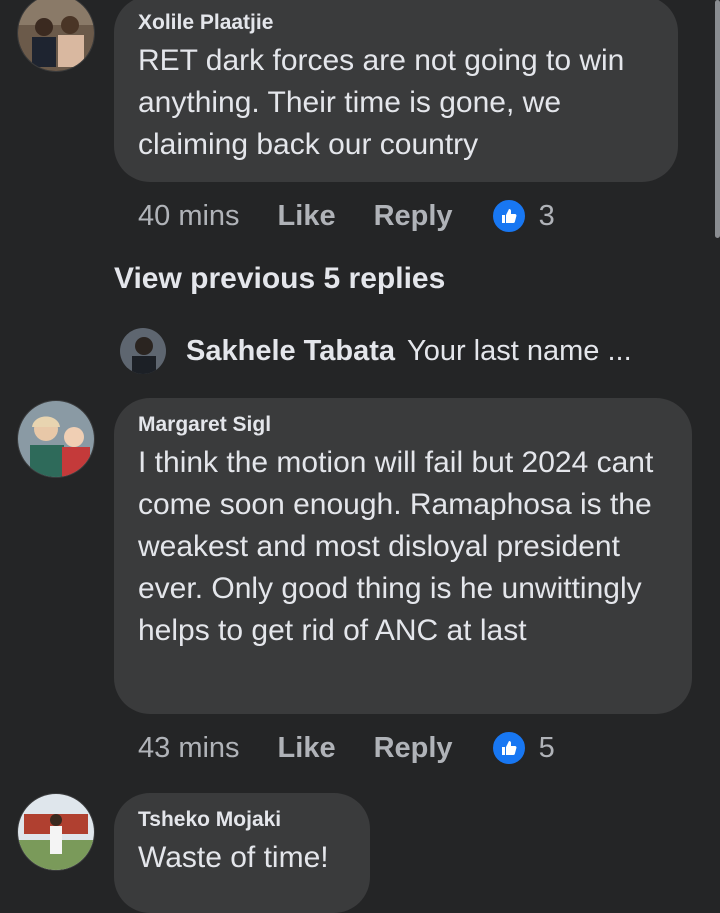  What do you see at coordinates (717, 119) in the screenshot?
I see `scrollbar` at bounding box center [717, 119].